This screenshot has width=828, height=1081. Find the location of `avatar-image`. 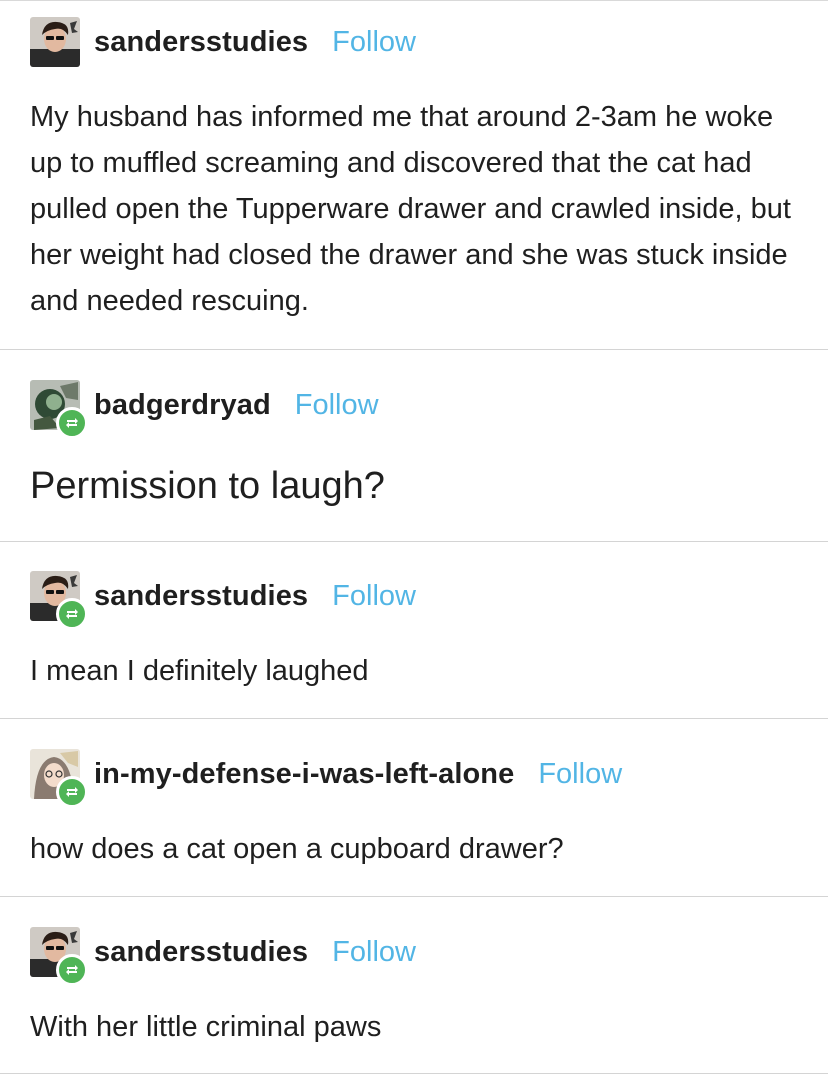

avatar-image is located at coordinates (55, 42).